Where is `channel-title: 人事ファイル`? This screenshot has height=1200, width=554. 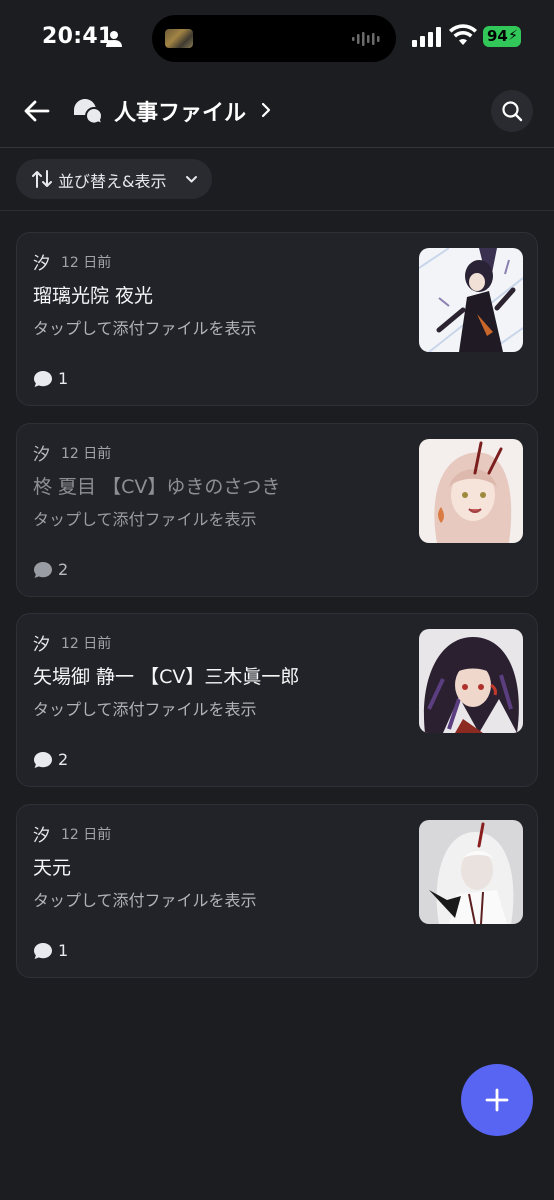 channel-title: 人事ファイル is located at coordinates (180, 111).